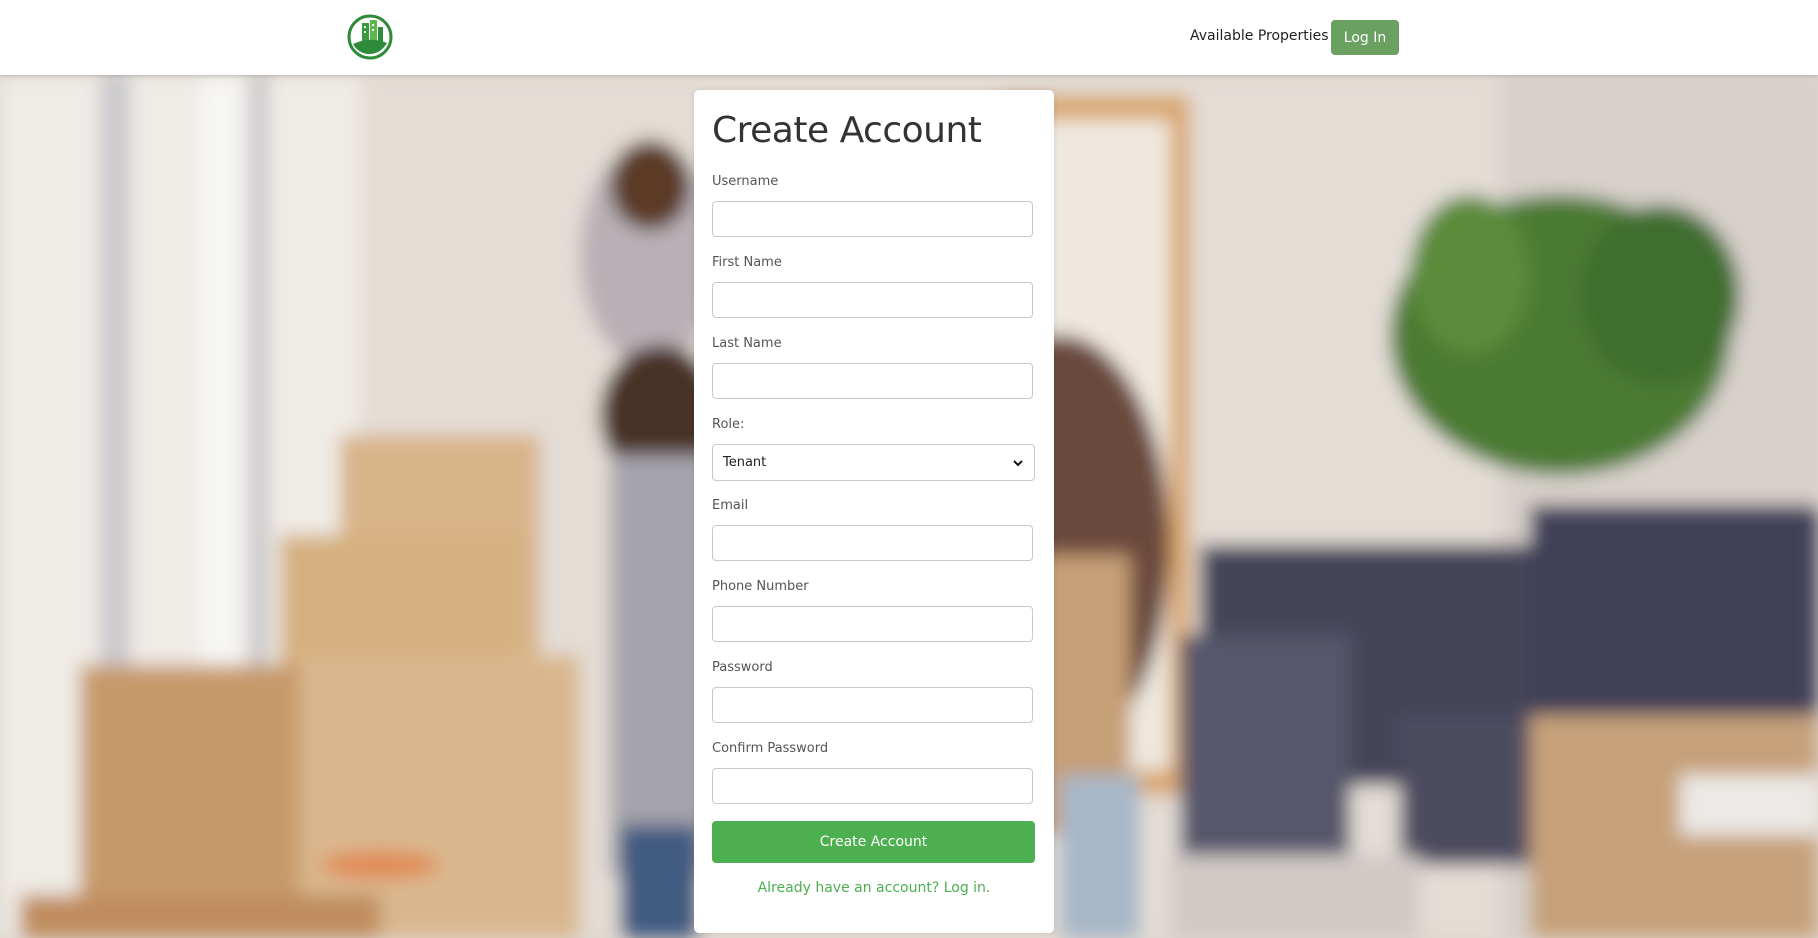 This screenshot has height=938, width=1818. What do you see at coordinates (1018, 462) in the screenshot?
I see `chevron-down-icon` at bounding box center [1018, 462].